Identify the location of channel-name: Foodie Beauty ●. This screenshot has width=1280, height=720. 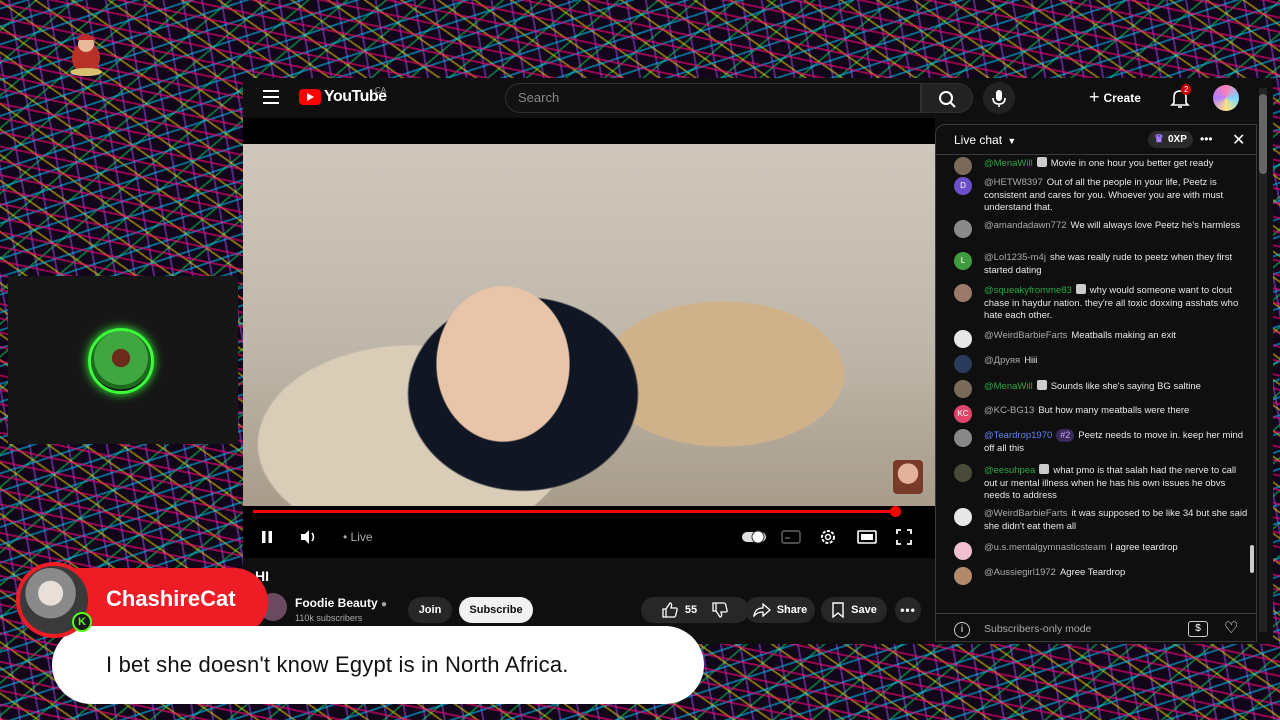
(341, 603).